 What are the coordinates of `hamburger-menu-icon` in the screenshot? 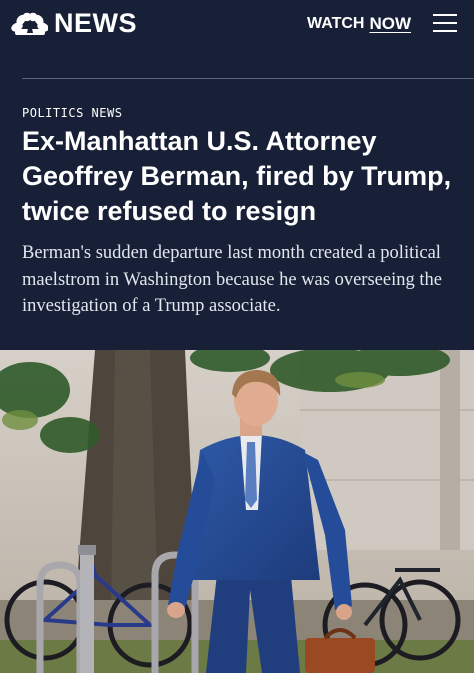 It's located at (445, 23).